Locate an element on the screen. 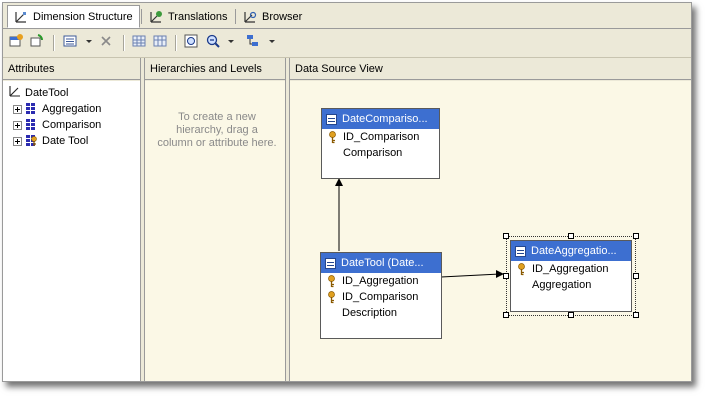  translations-icon is located at coordinates (156, 17).